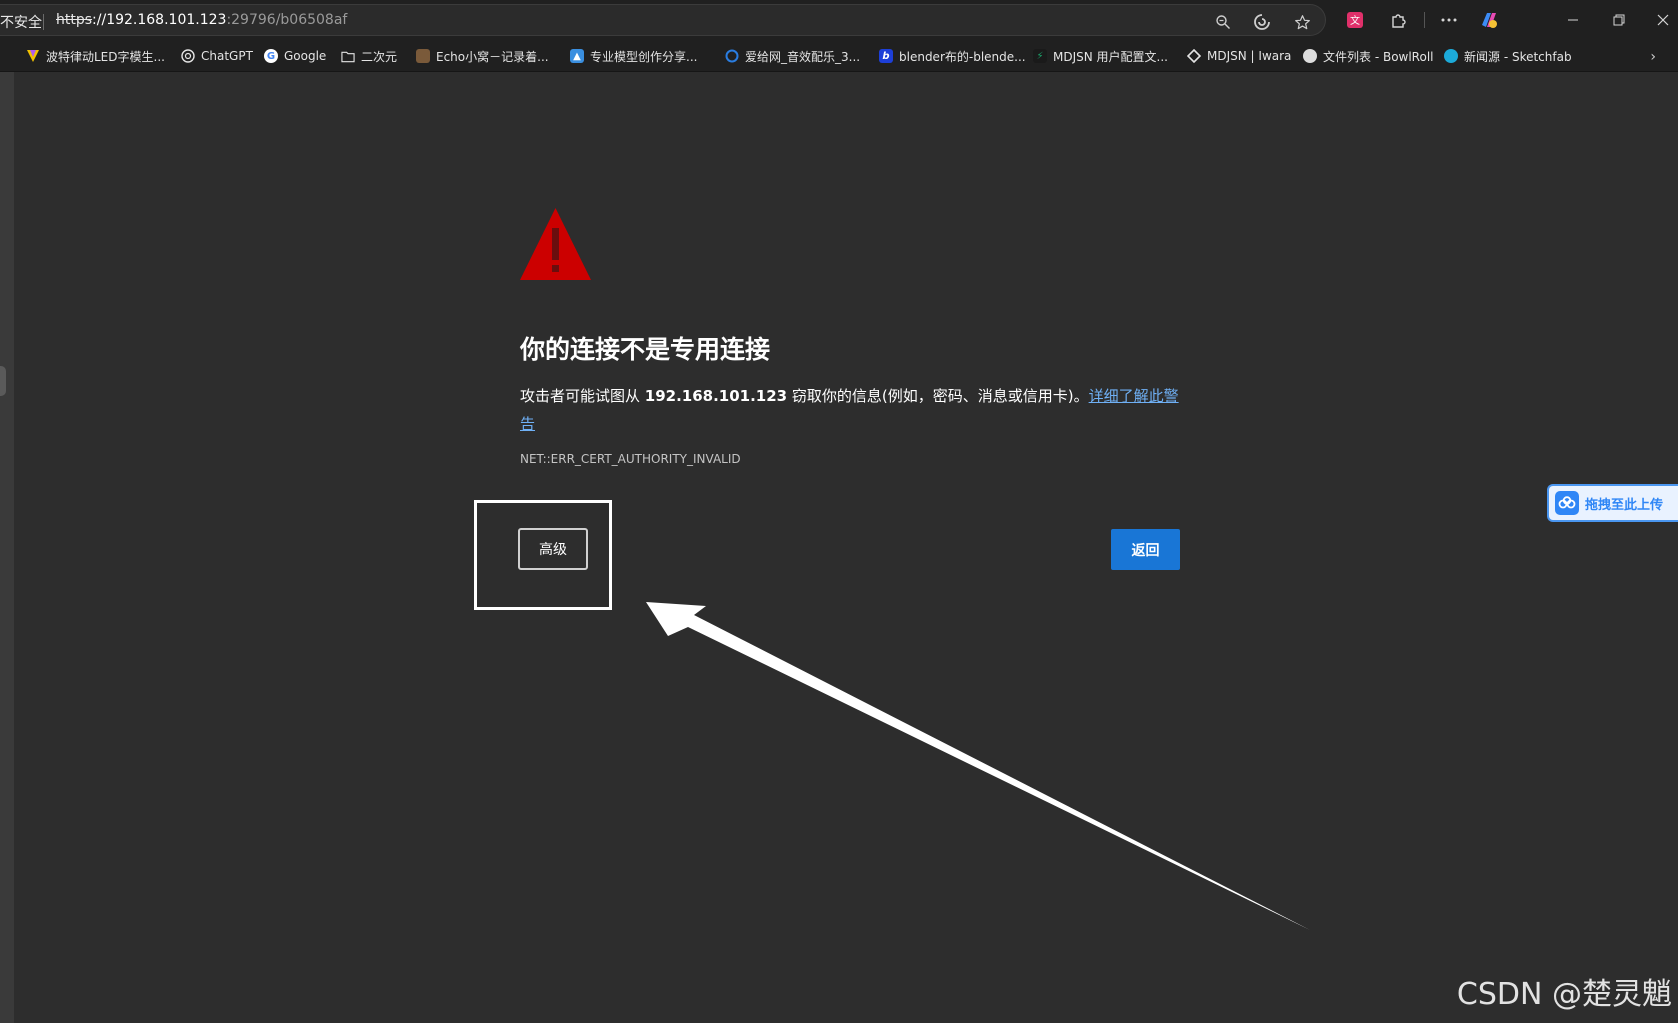  Describe the element at coordinates (1567, 503) in the screenshot. I see `cloud-upload-icon` at that location.